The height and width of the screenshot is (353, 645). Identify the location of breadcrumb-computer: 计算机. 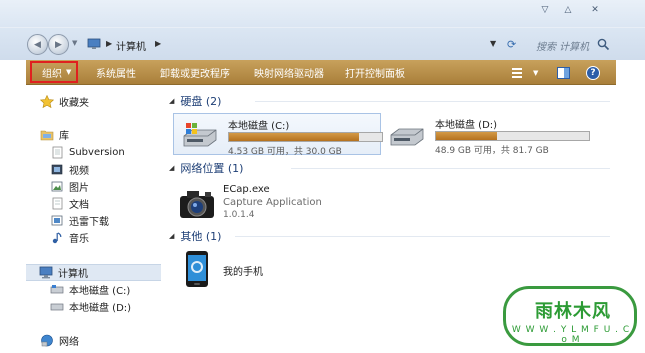
(131, 45).